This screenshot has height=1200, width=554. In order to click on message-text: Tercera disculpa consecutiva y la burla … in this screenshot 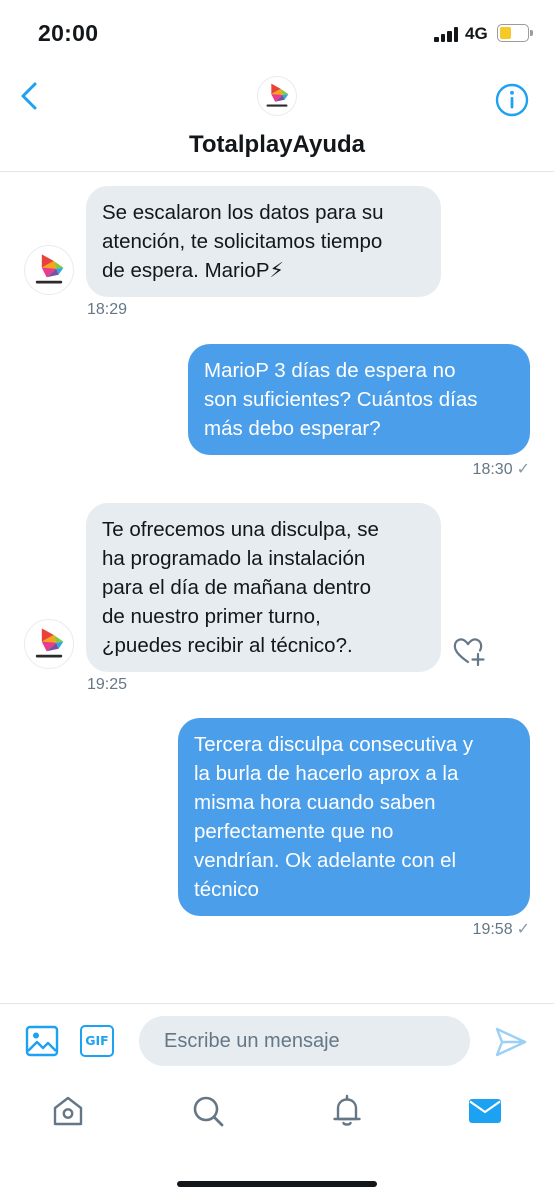, I will do `click(334, 817)`.